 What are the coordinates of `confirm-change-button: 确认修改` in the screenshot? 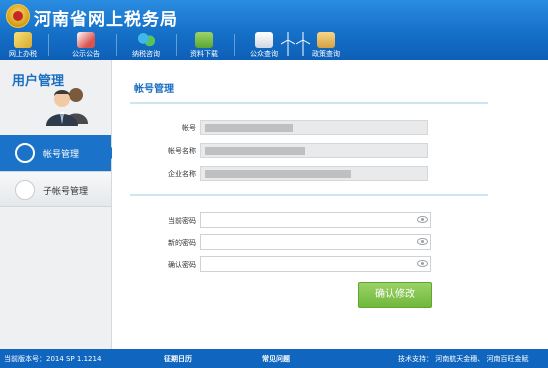 It's located at (395, 295).